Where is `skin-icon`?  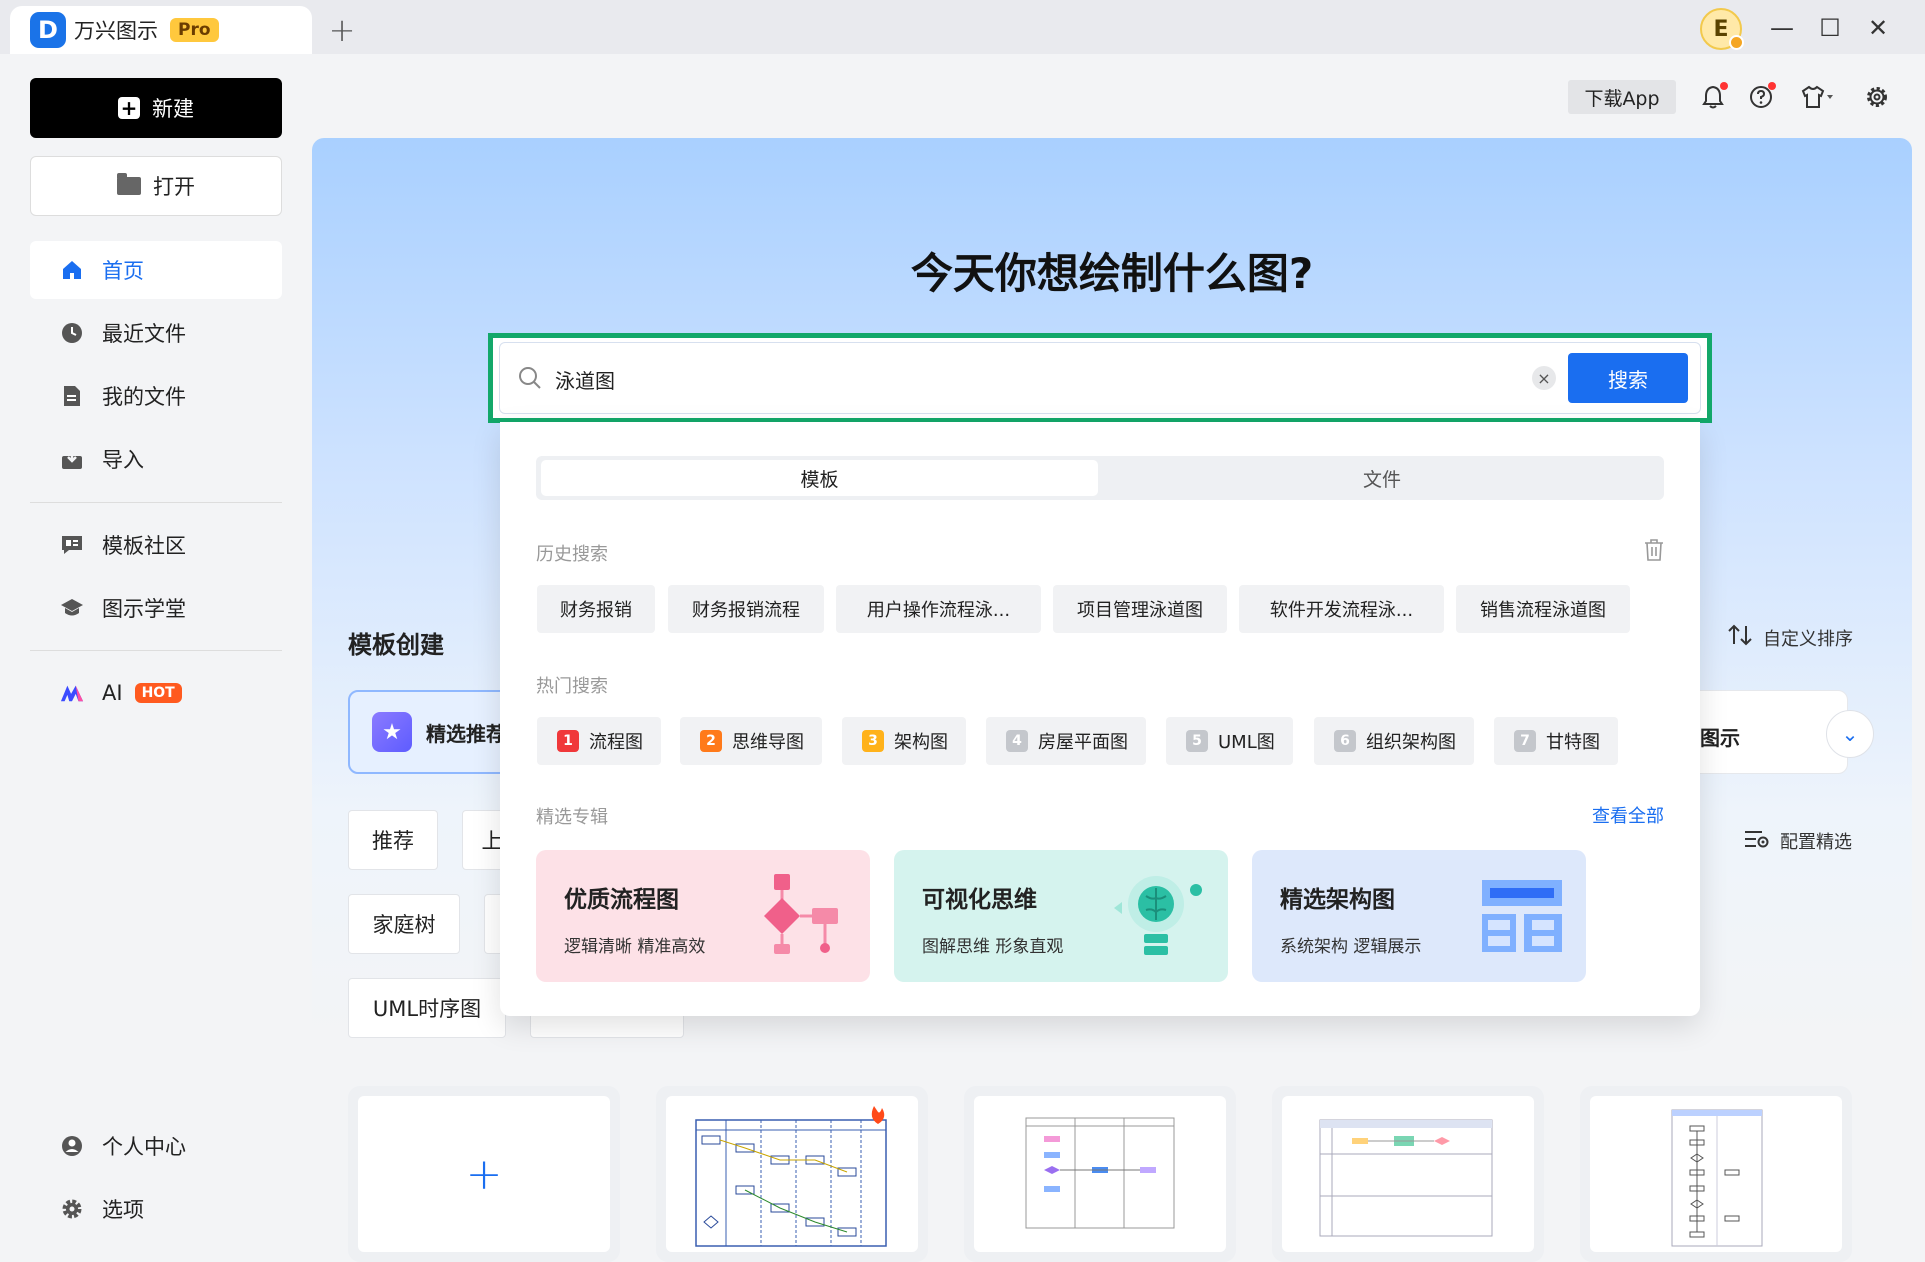 skin-icon is located at coordinates (1818, 97).